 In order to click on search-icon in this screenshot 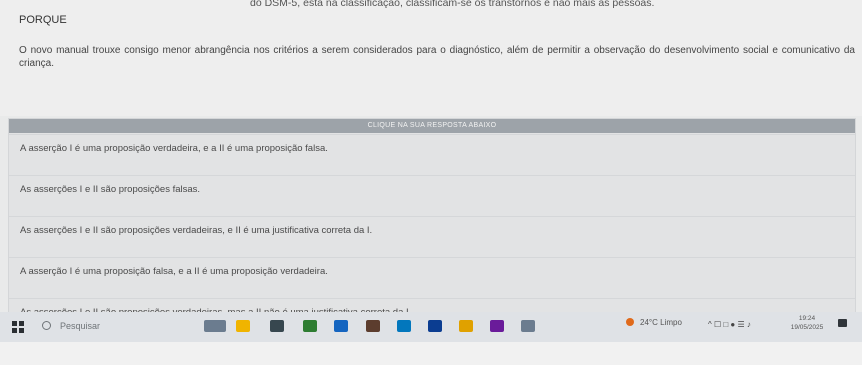, I will do `click(46, 325)`.